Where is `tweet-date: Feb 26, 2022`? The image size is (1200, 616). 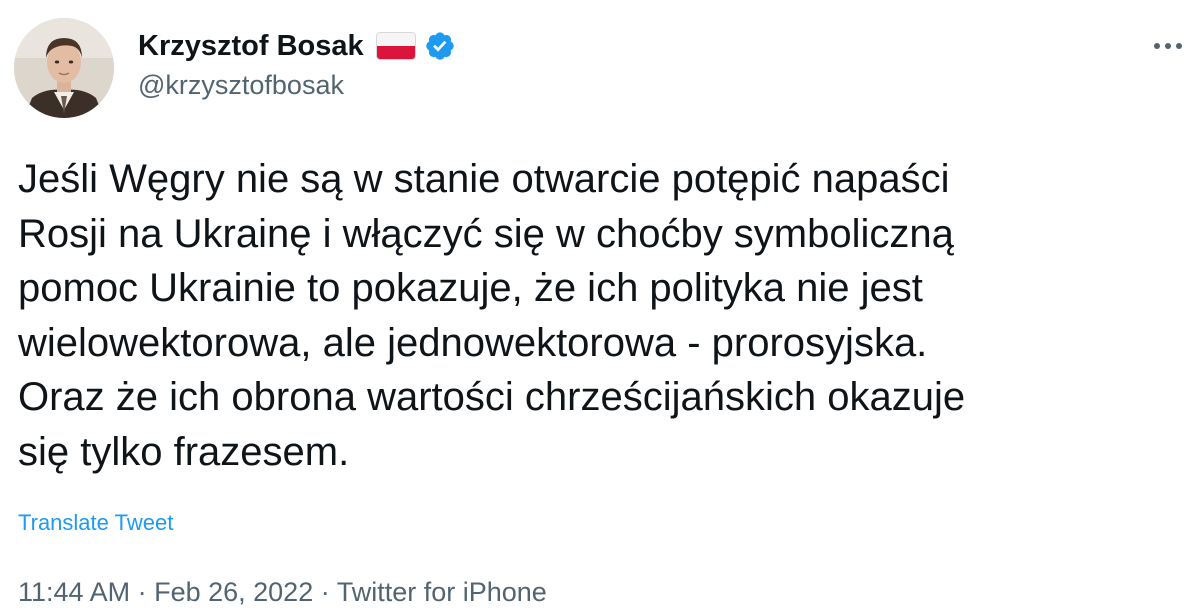 tweet-date: Feb 26, 2022 is located at coordinates (233, 592).